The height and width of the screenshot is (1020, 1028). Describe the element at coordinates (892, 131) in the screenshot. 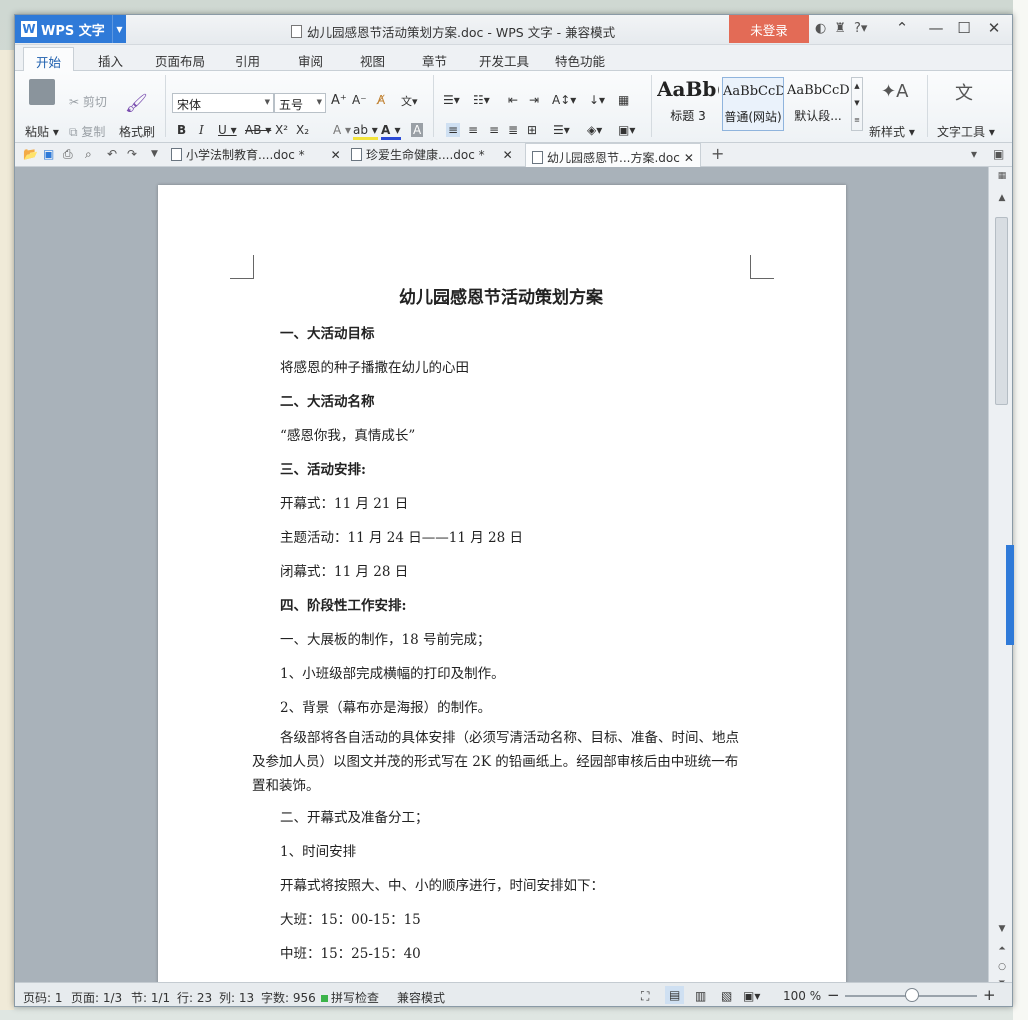

I see `new-style-button: 新样式 ▾` at that location.